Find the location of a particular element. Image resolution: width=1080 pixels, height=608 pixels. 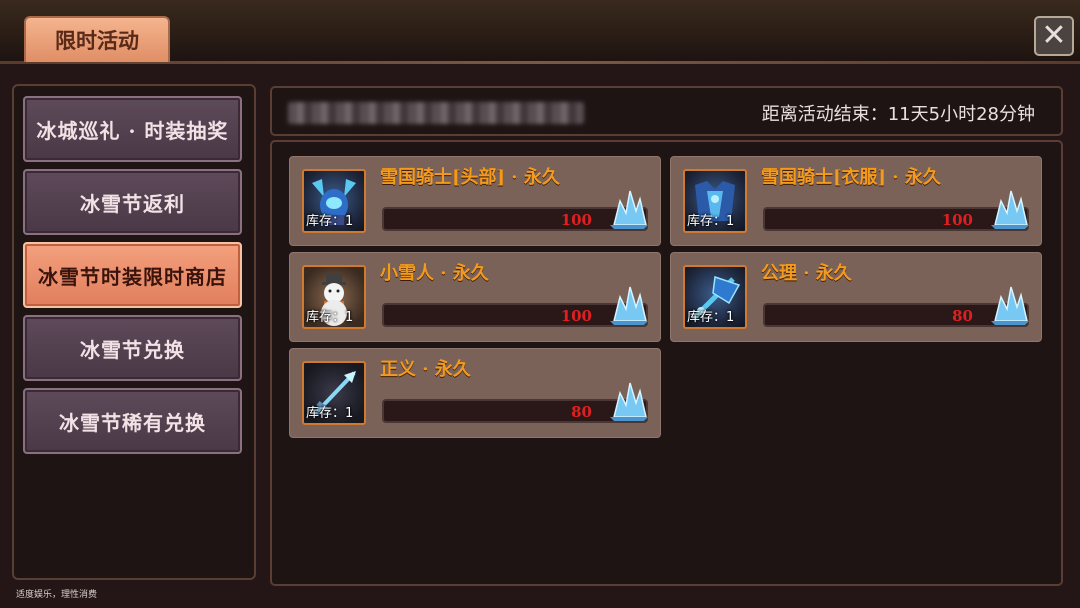

shop-item-card: 库存：1 小雪人 · 永久 100 is located at coordinates (475, 297).